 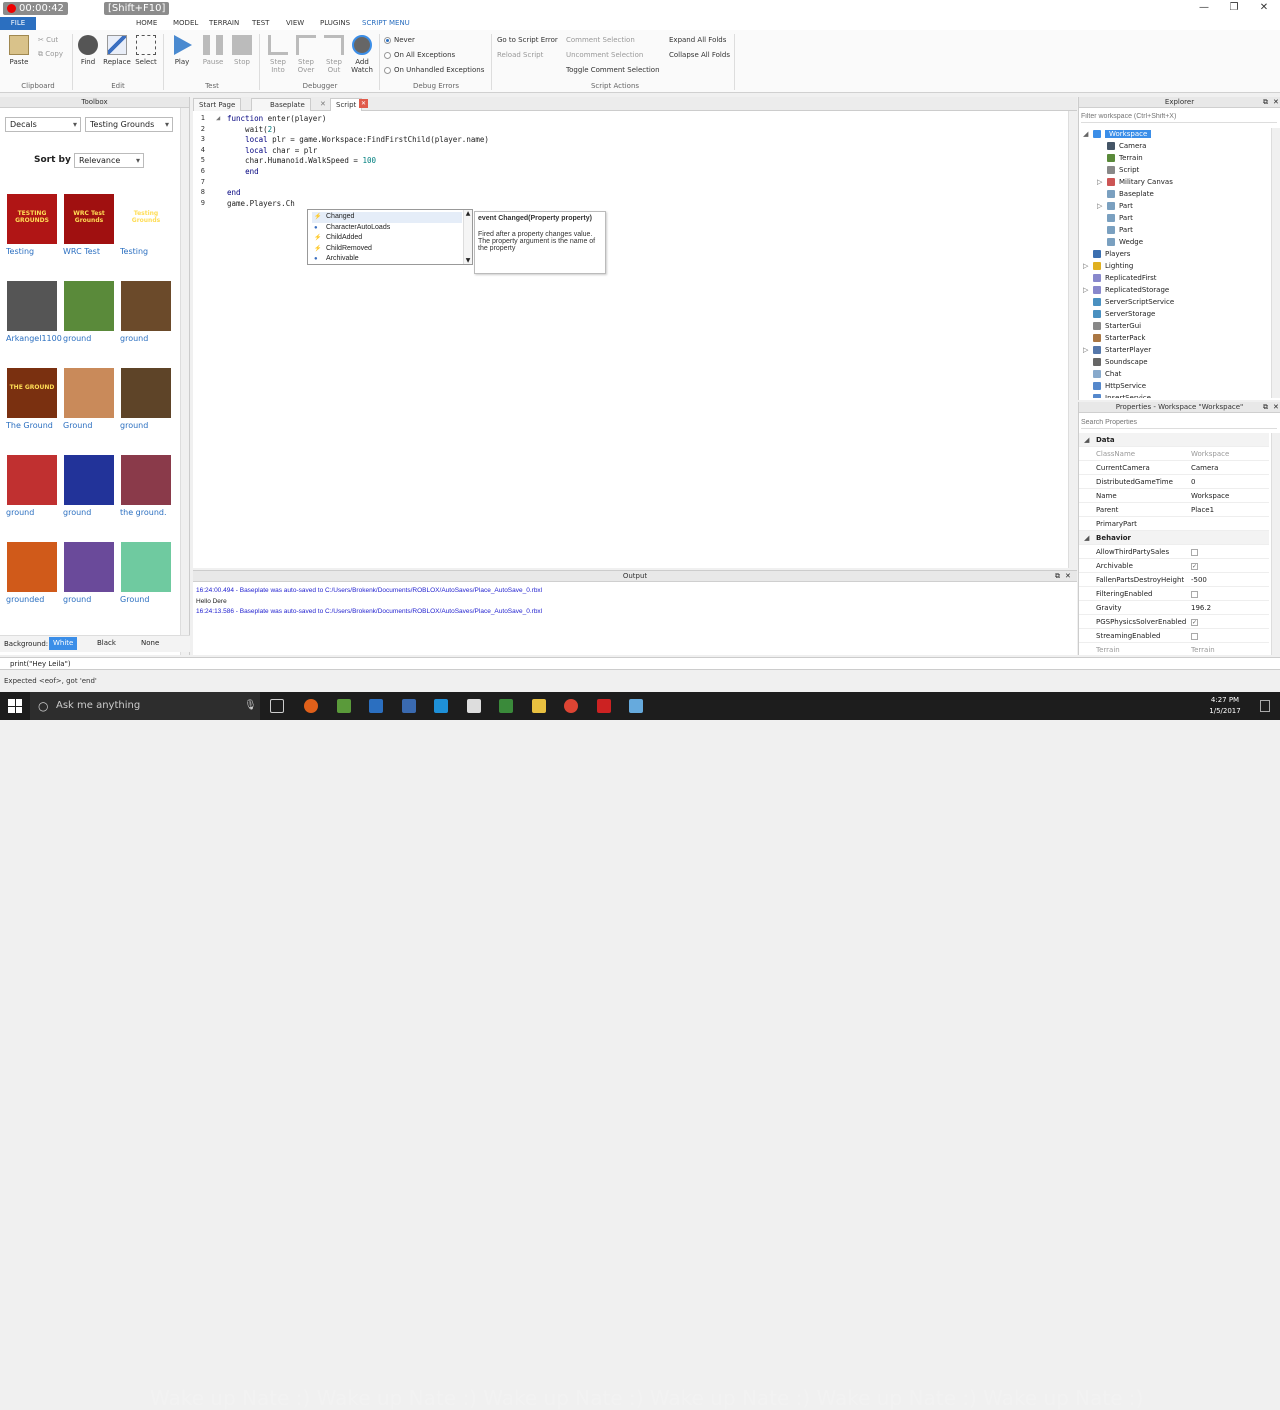 What do you see at coordinates (242, 49) in the screenshot?
I see `stop-button: Stop` at bounding box center [242, 49].